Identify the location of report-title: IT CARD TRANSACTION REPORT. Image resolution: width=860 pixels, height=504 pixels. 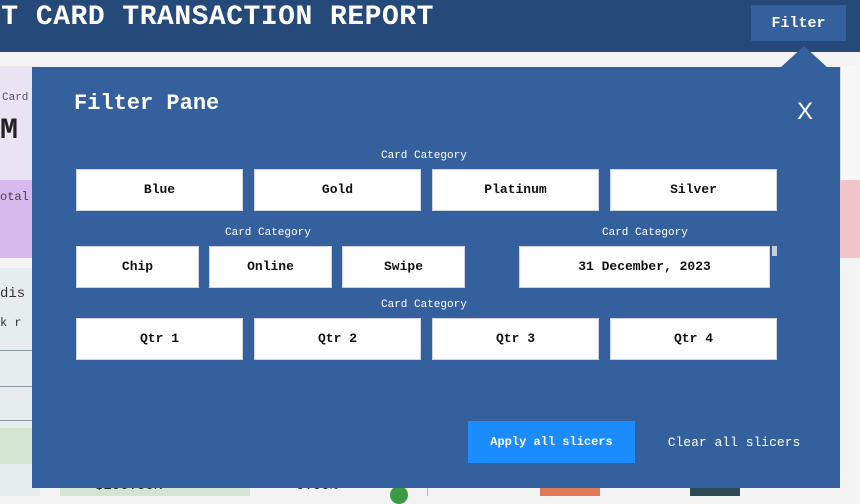
(217, 17).